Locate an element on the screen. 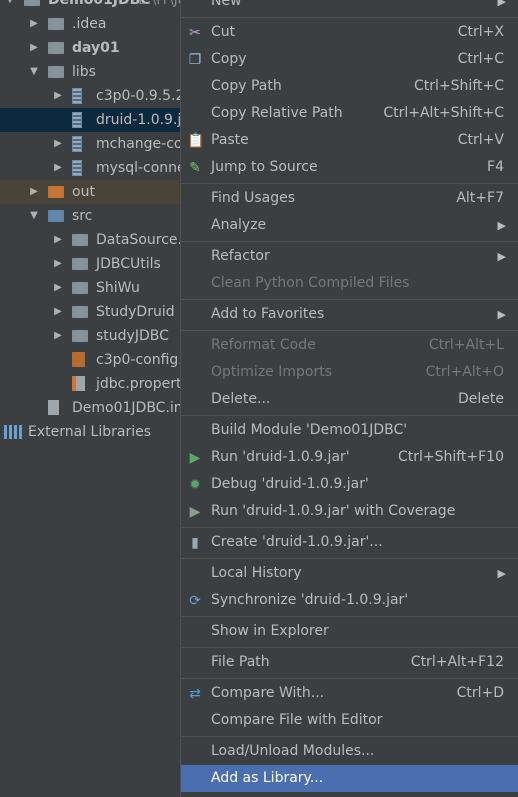 The height and width of the screenshot is (797, 518). tree-item-studydruid: ▶ StudyDruid is located at coordinates (90, 312).